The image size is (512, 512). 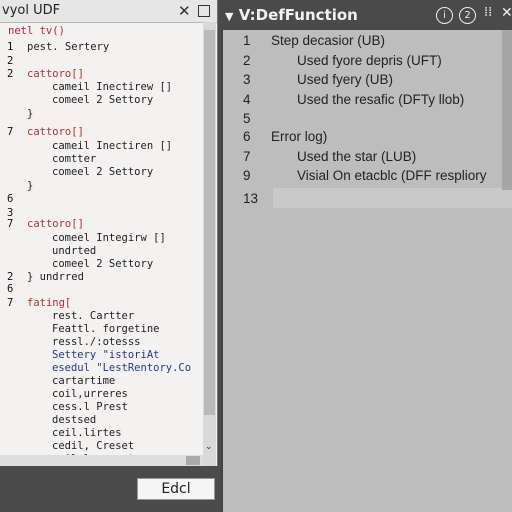 I want to click on code-text: comeel Integirw [], so click(x=109, y=238).